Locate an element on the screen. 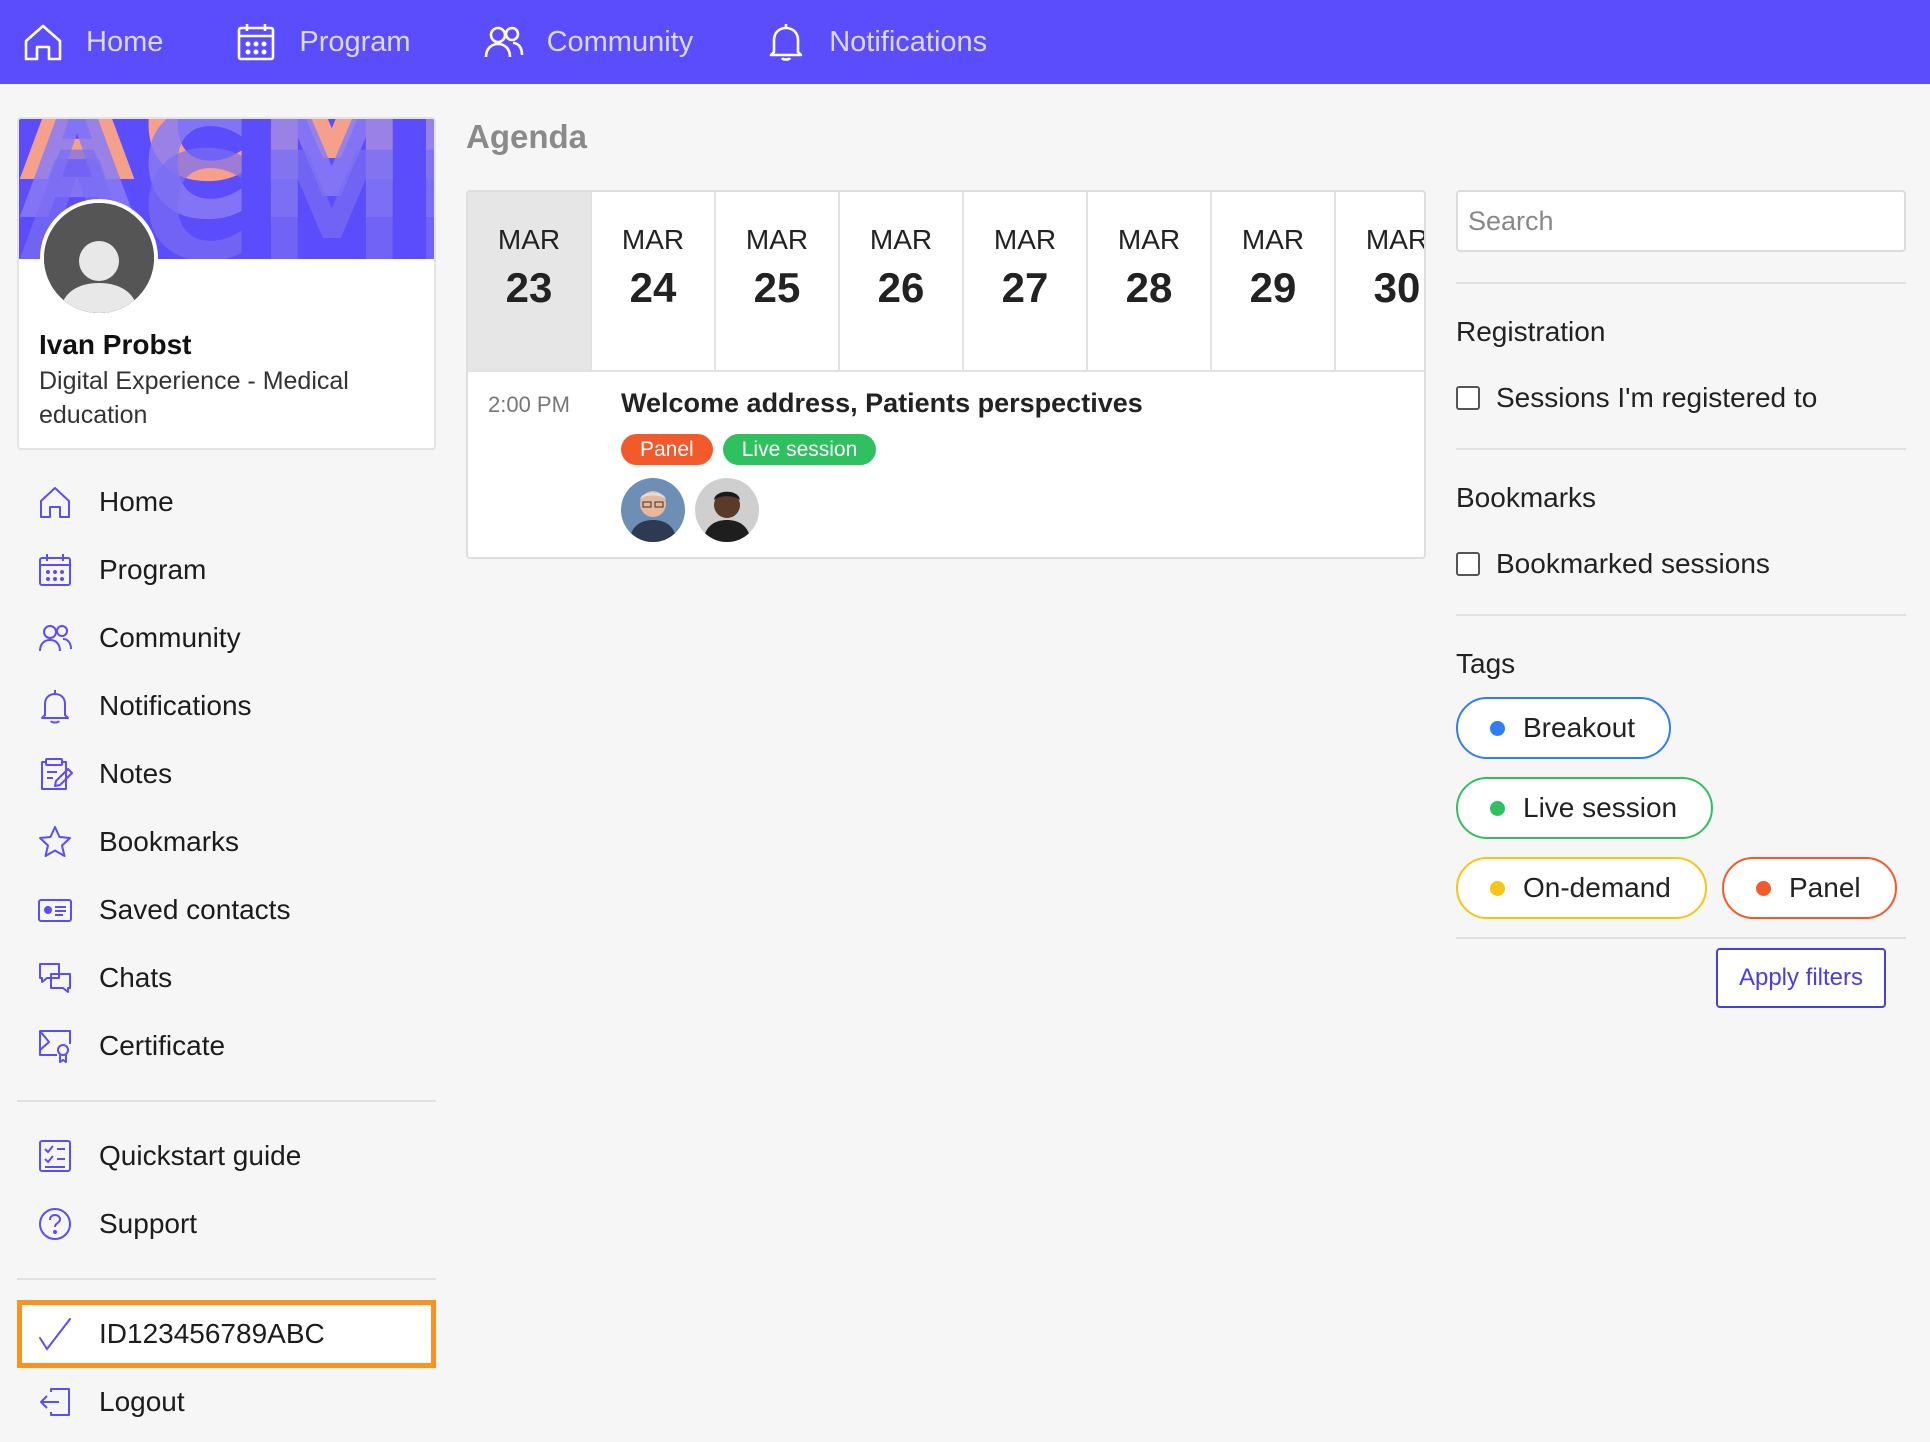 The image size is (1930, 1442). date-day: 28 is located at coordinates (1149, 287).